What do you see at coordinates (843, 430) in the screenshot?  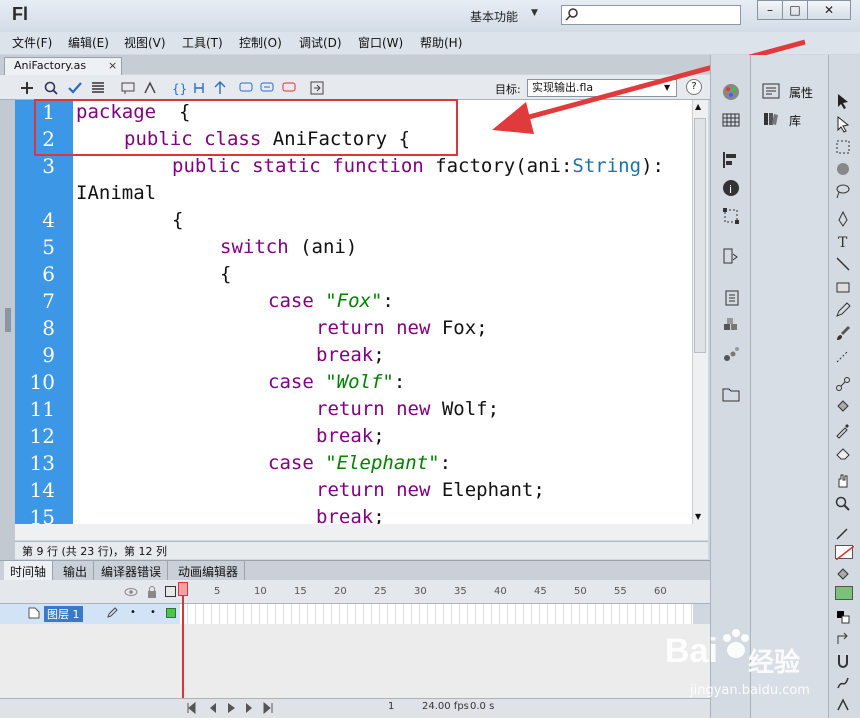 I see `eyedropper-icon` at bounding box center [843, 430].